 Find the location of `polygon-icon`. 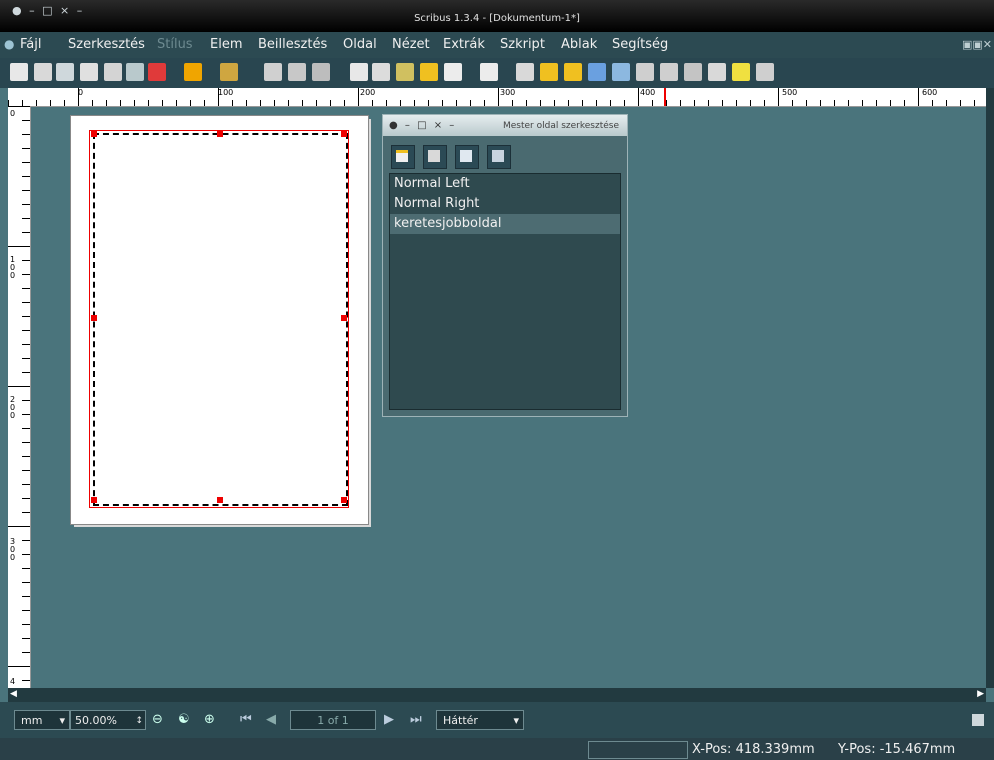

polygon-icon is located at coordinates (489, 72).